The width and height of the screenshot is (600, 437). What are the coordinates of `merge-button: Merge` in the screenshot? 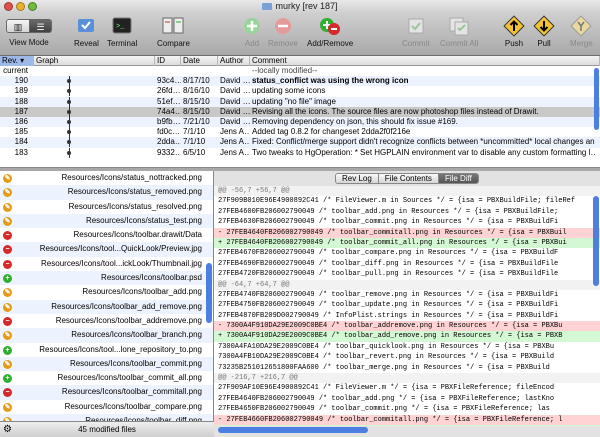 It's located at (581, 31).